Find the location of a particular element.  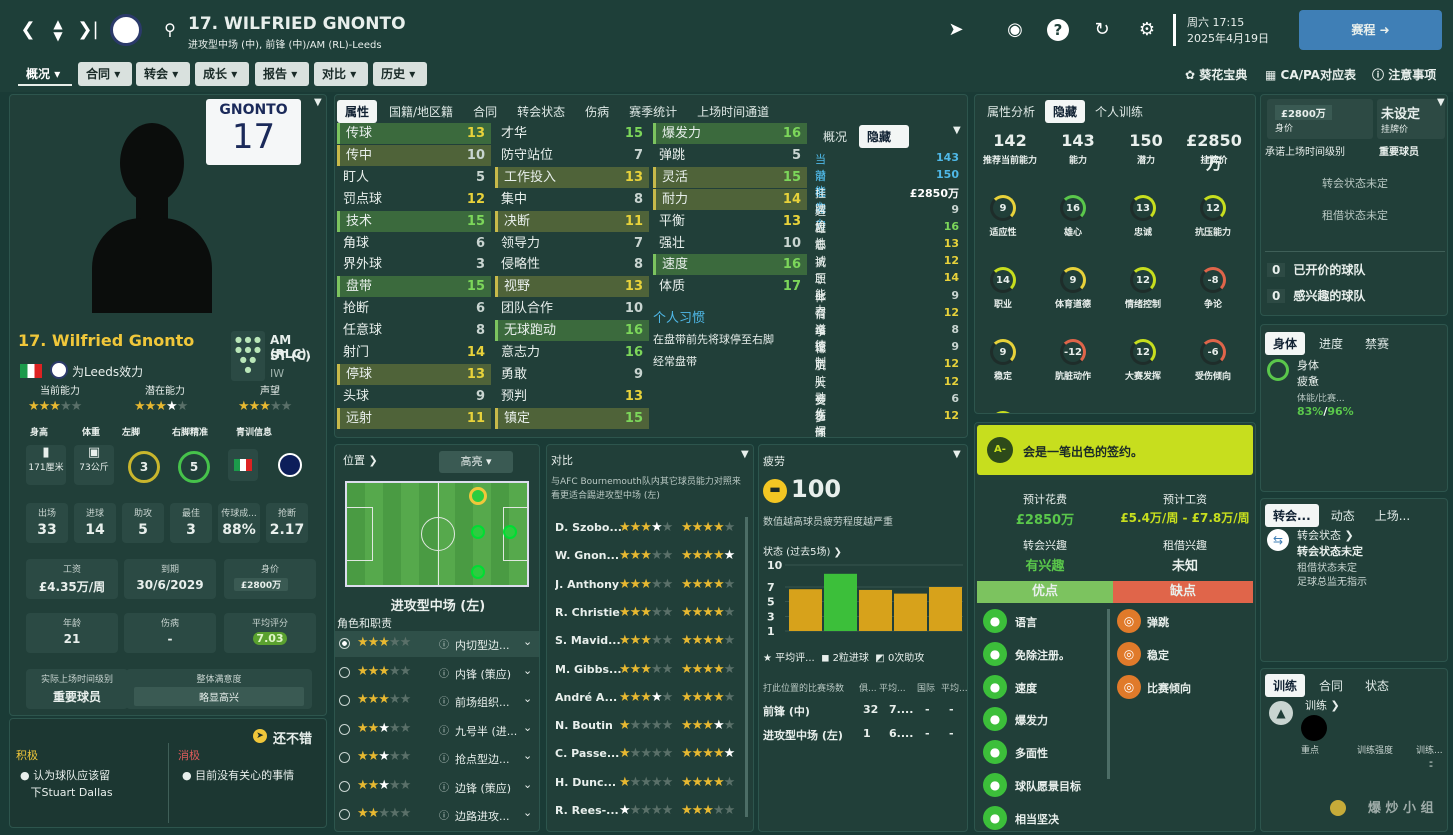

rocket-icon: ➤ is located at coordinates (956, 30).